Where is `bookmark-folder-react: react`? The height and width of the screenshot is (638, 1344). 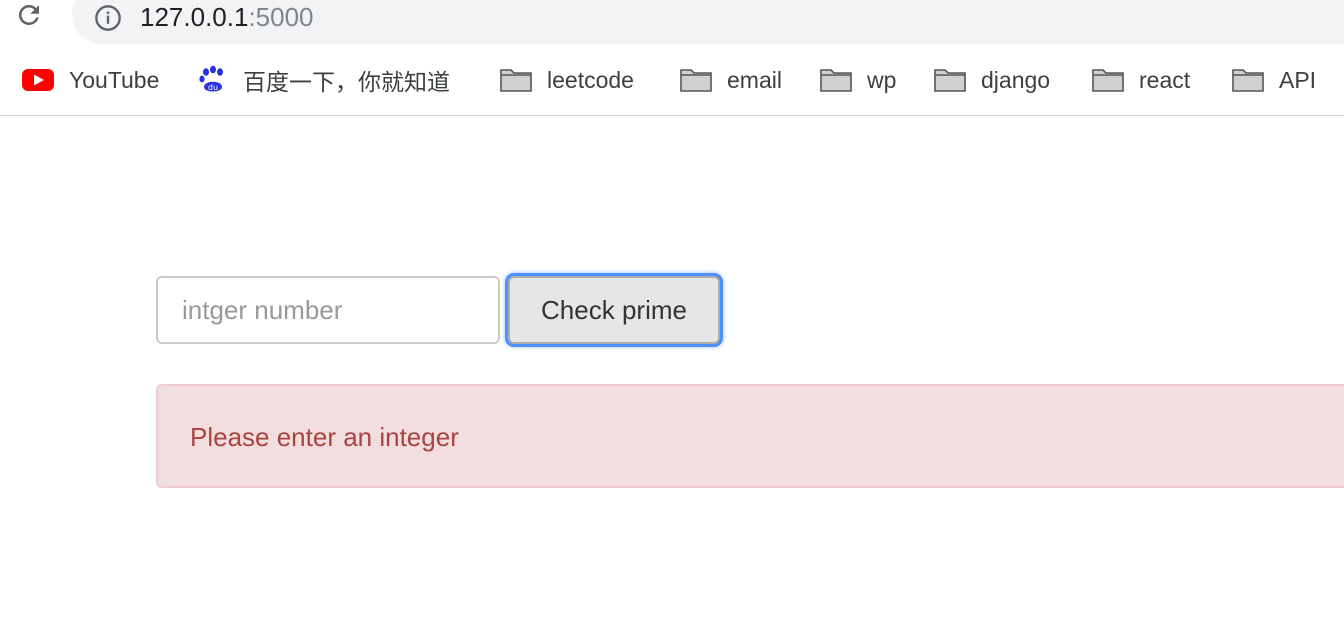 bookmark-folder-react: react is located at coordinates (1141, 80).